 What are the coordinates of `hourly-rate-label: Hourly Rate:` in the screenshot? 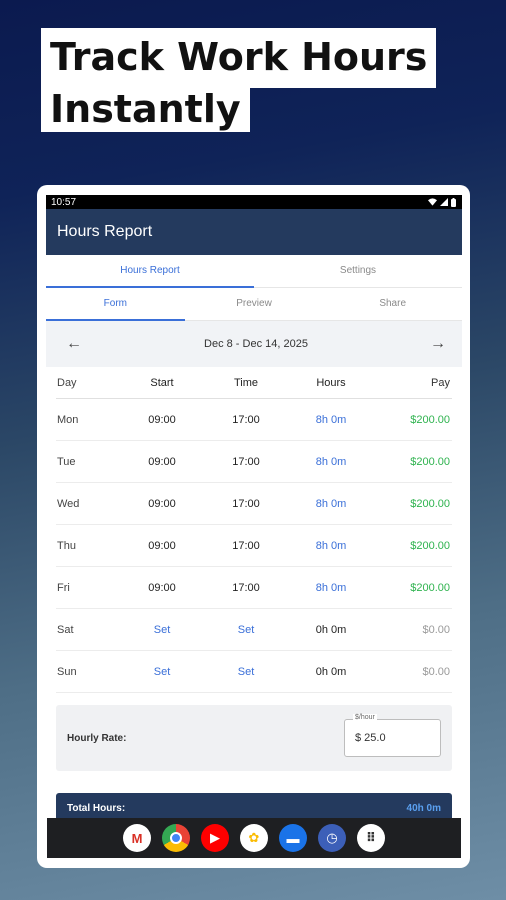 It's located at (97, 738).